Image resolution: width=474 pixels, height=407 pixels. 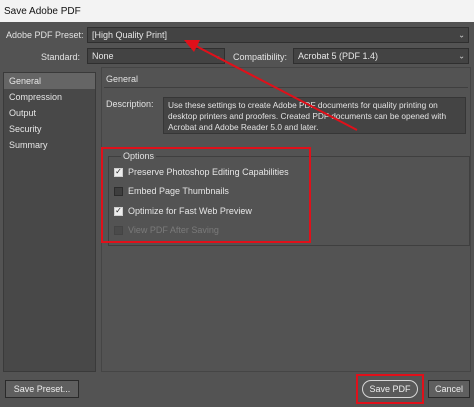 I want to click on compatibility-value: Acrobat 5 (PDF 1.4), so click(x=338, y=56).